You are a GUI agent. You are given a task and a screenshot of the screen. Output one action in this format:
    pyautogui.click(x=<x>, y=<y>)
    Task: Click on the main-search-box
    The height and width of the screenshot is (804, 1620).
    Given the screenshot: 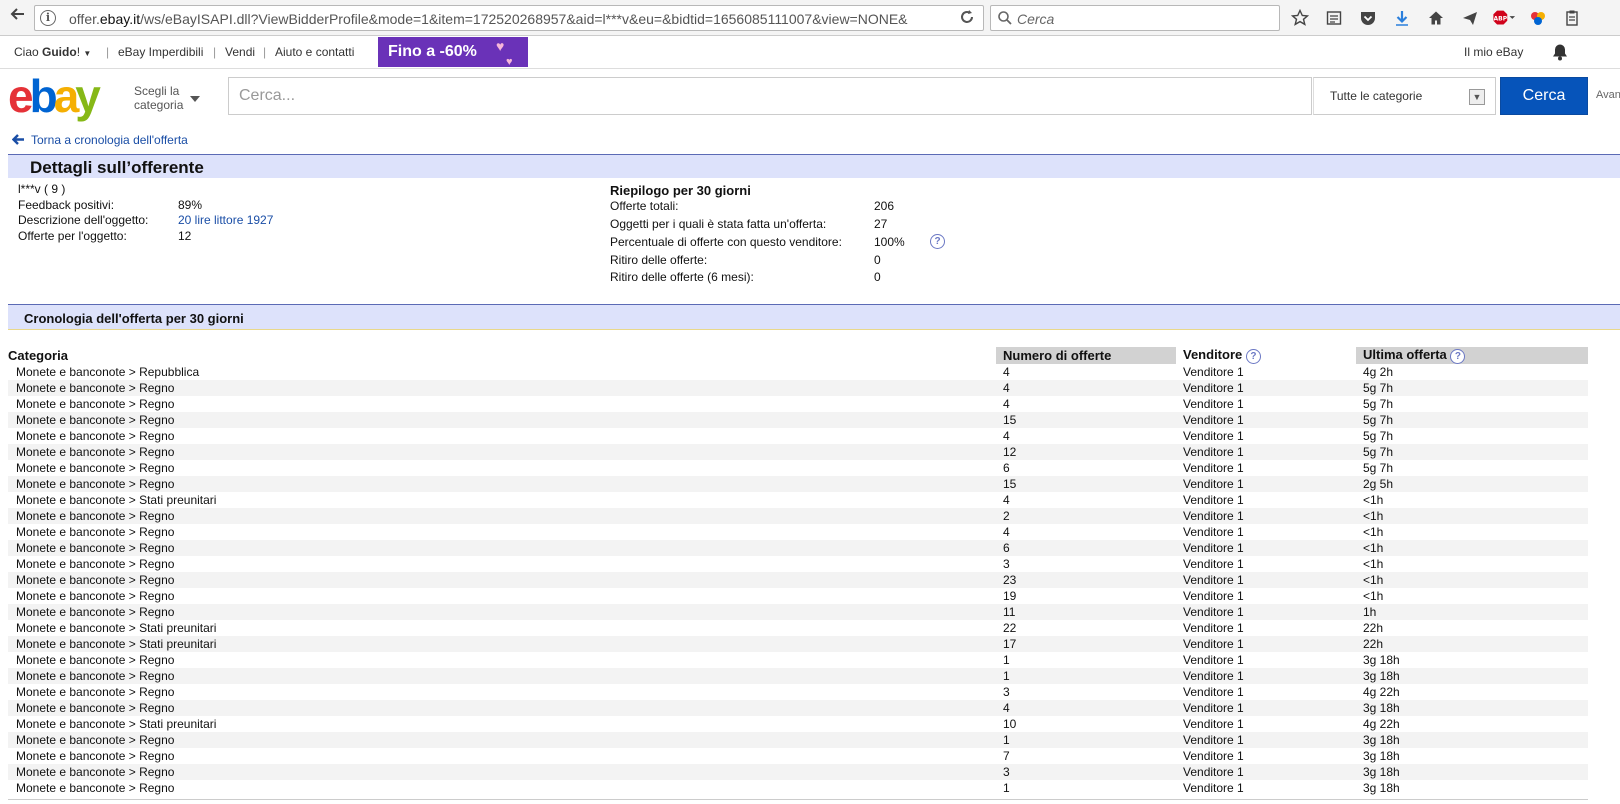 What is the action you would take?
    pyautogui.click(x=770, y=96)
    